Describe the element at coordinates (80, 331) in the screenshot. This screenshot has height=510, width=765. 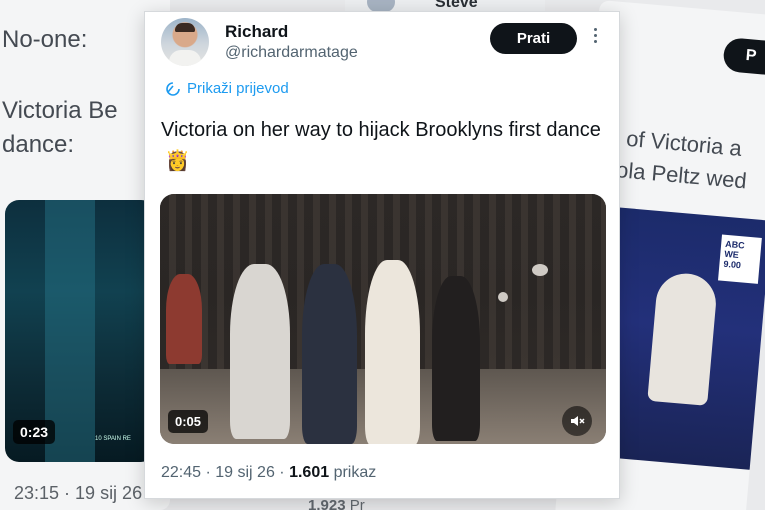
I see `bg-left-video: 0:23 10 SPAIN RE` at that location.